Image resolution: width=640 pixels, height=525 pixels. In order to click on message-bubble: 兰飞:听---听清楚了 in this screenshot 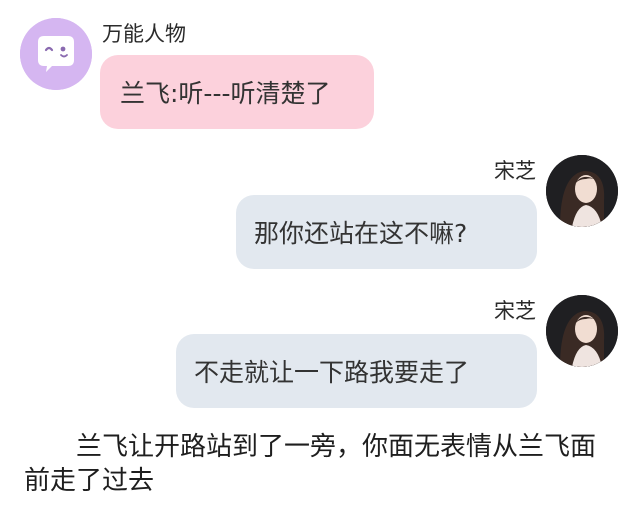, I will do `click(237, 92)`.